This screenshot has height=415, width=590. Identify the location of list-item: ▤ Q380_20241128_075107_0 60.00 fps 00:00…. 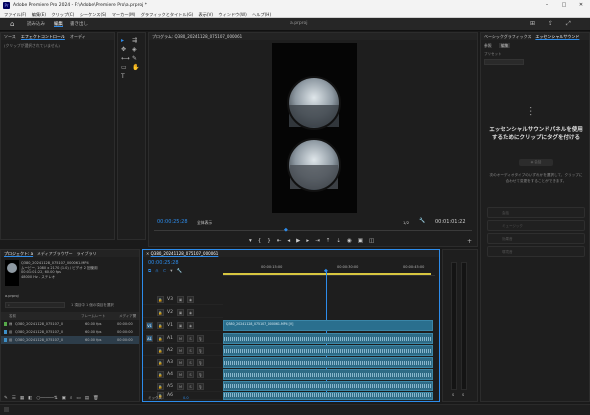
(70, 324).